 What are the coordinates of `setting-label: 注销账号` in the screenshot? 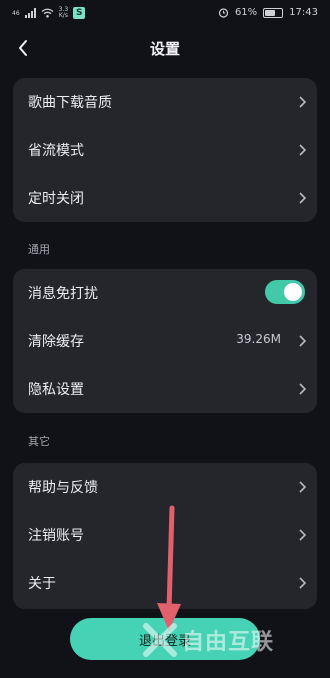 It's located at (56, 536).